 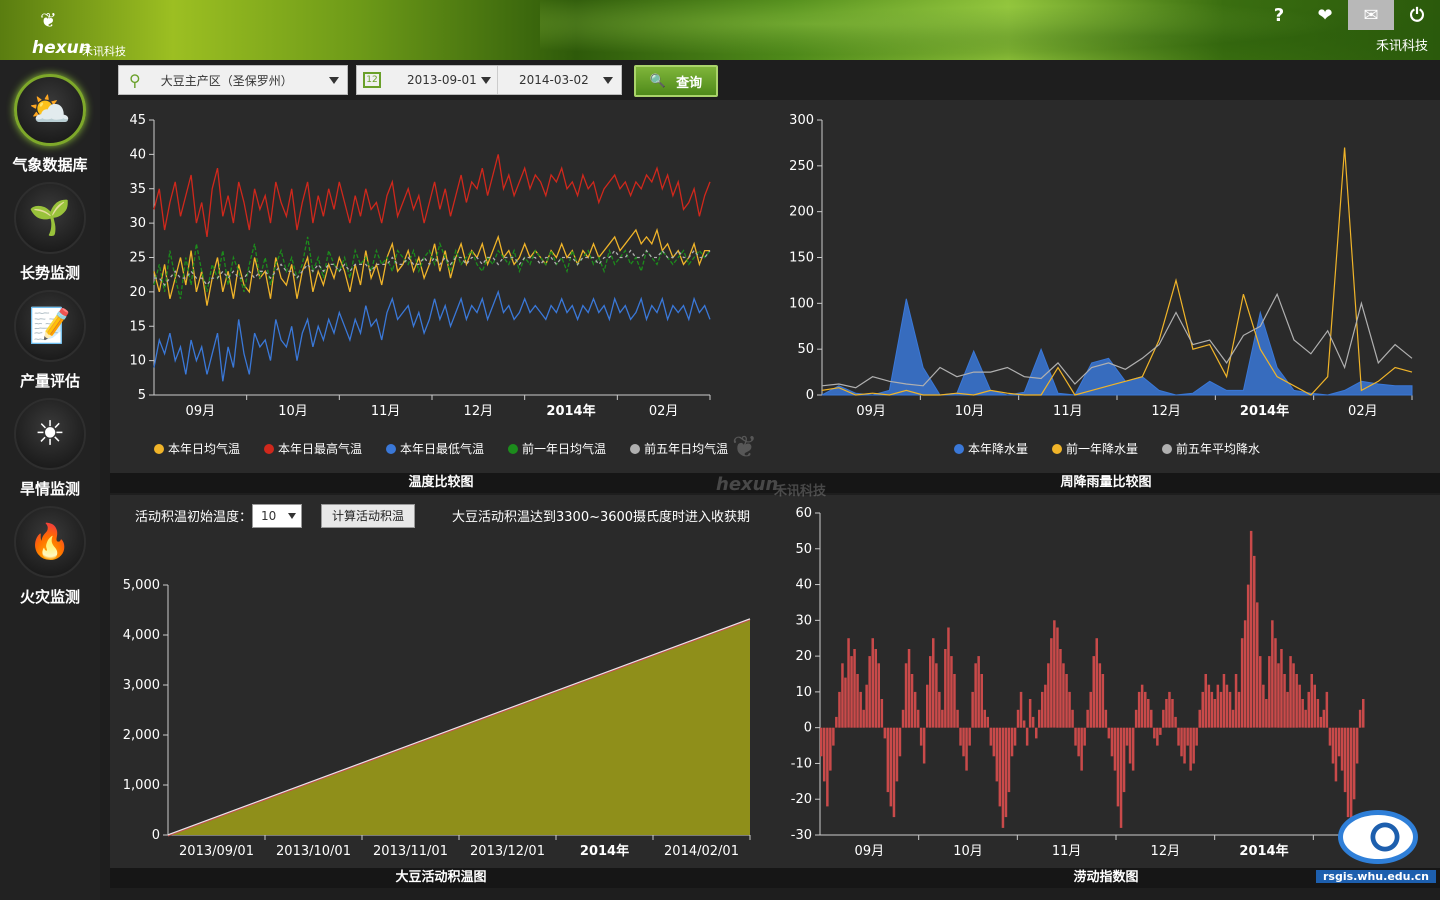 I want to click on calendar-icon: 12, so click(x=372, y=80).